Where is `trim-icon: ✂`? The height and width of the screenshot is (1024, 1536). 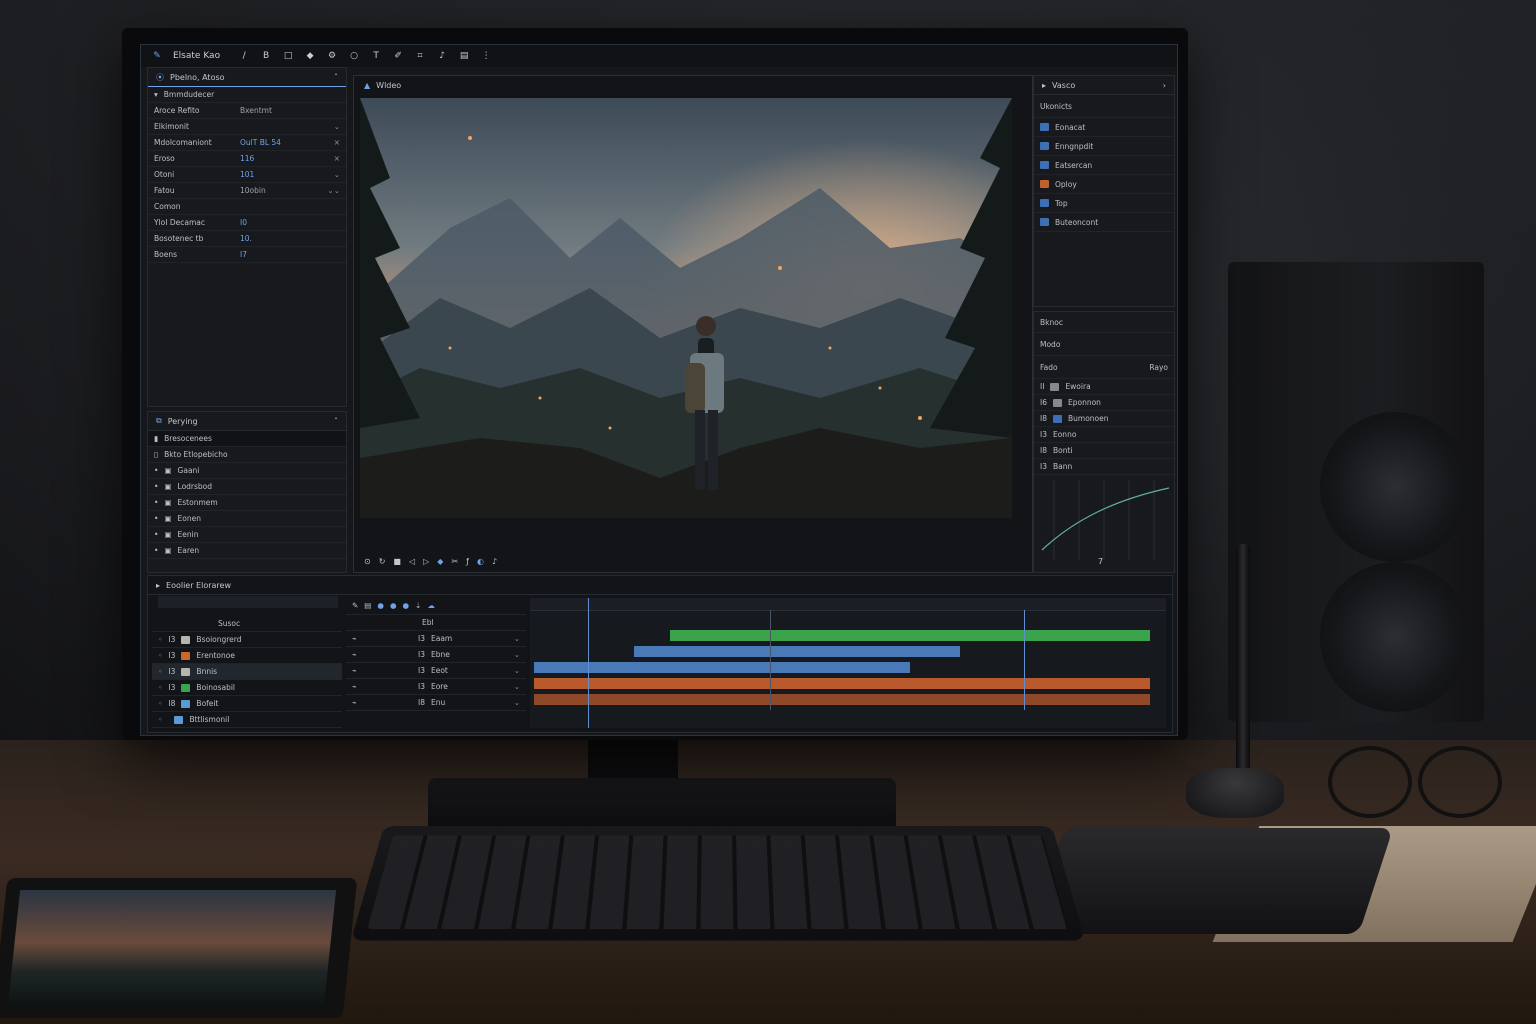
trim-icon: ✂ is located at coordinates (454, 561).